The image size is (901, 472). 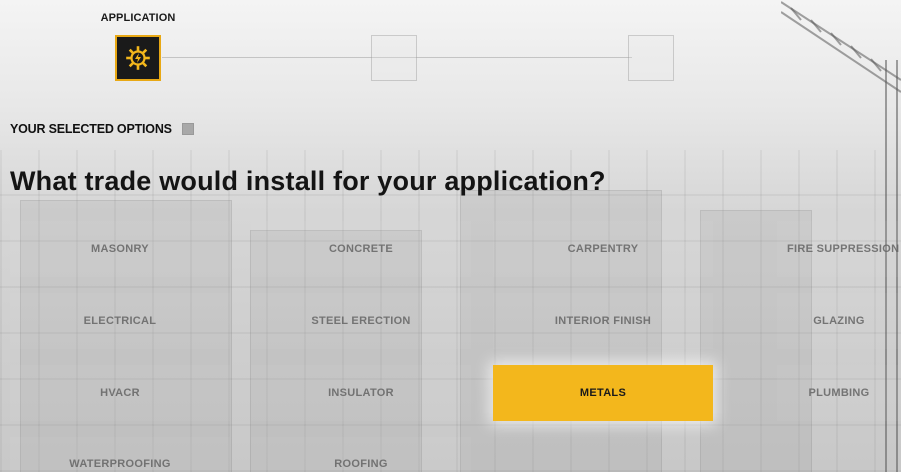 What do you see at coordinates (361, 454) in the screenshot?
I see `trade-option-roofing: ROOFING` at bounding box center [361, 454].